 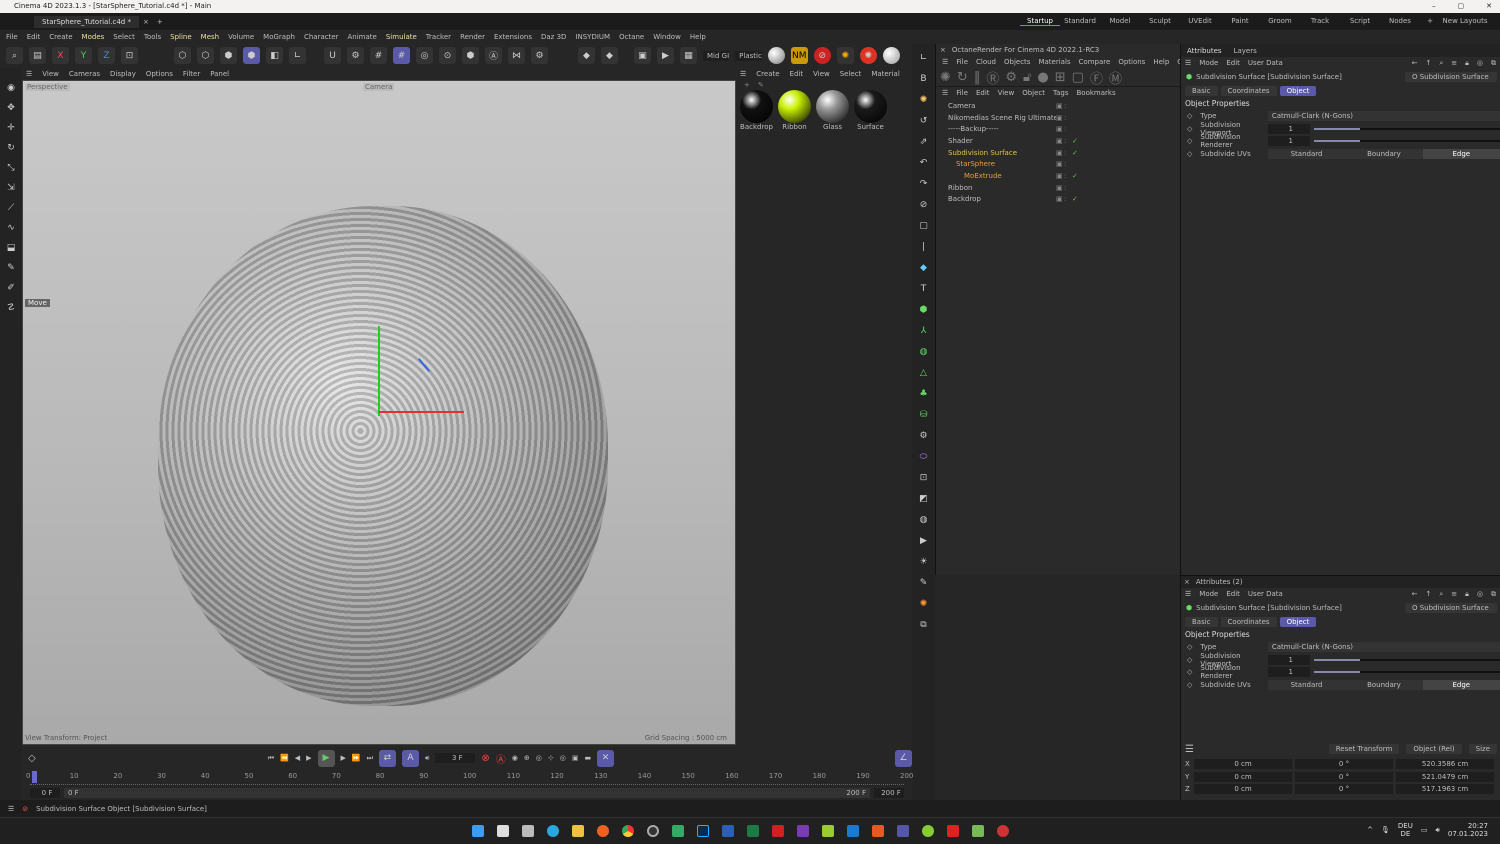 What do you see at coordinates (1288, 659) in the screenshot?
I see `subdivision-viewport-field: 1` at bounding box center [1288, 659].